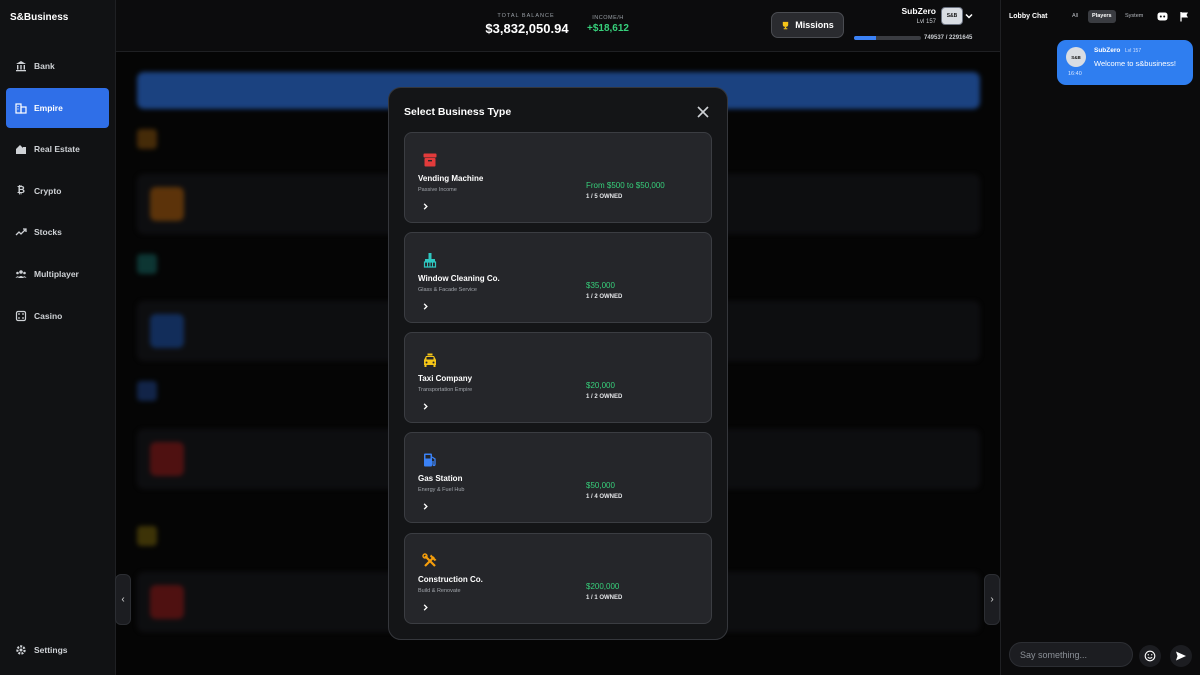 The width and height of the screenshot is (1200, 675). I want to click on expand-chat-button: ›, so click(992, 599).